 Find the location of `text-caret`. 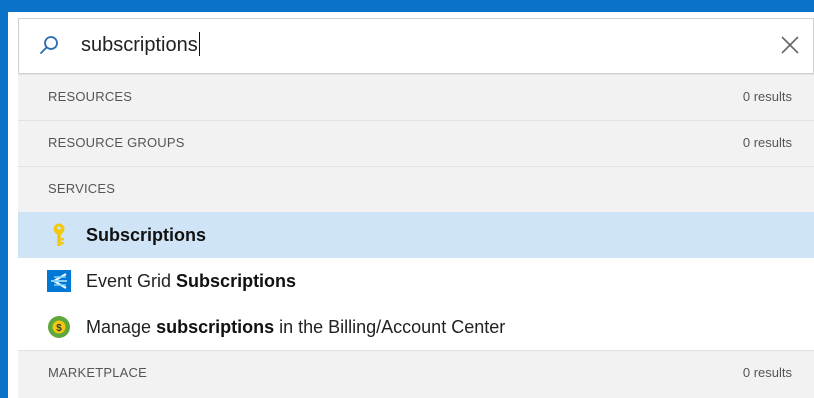

text-caret is located at coordinates (199, 44).